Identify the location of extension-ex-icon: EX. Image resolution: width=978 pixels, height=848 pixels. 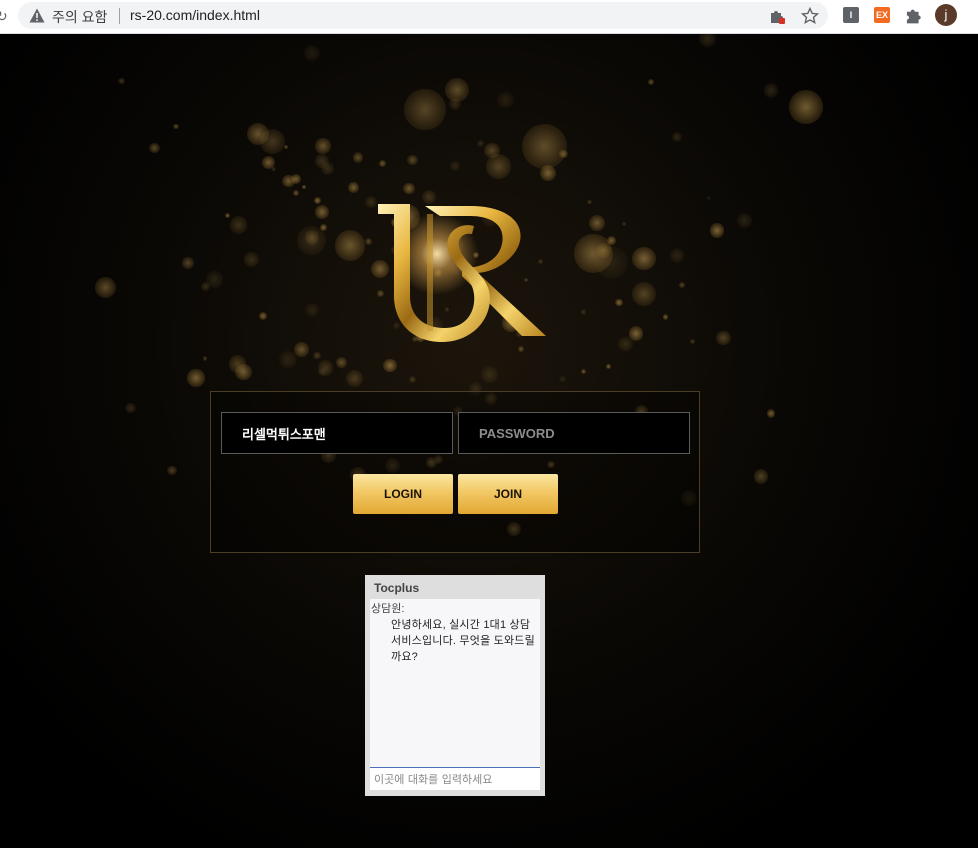
(882, 15).